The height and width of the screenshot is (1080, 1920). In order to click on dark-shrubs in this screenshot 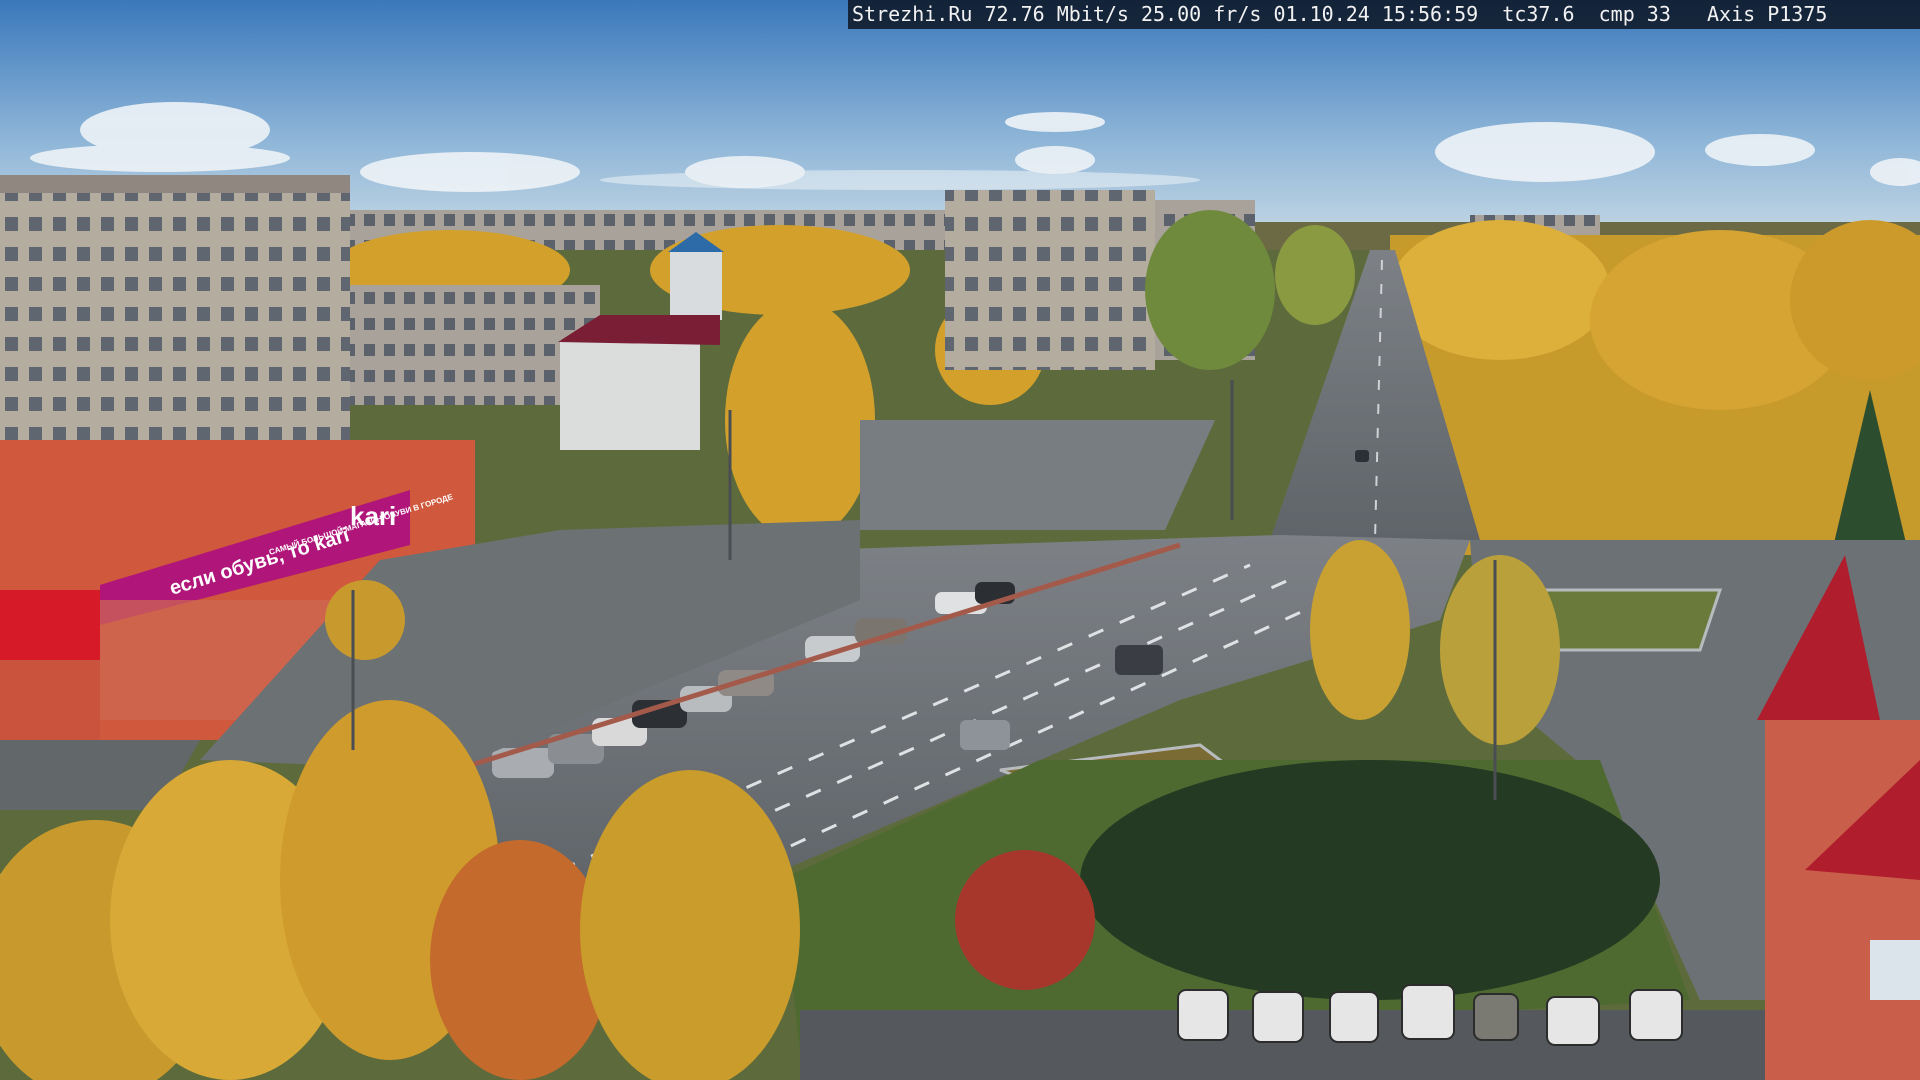, I will do `click(1370, 880)`.